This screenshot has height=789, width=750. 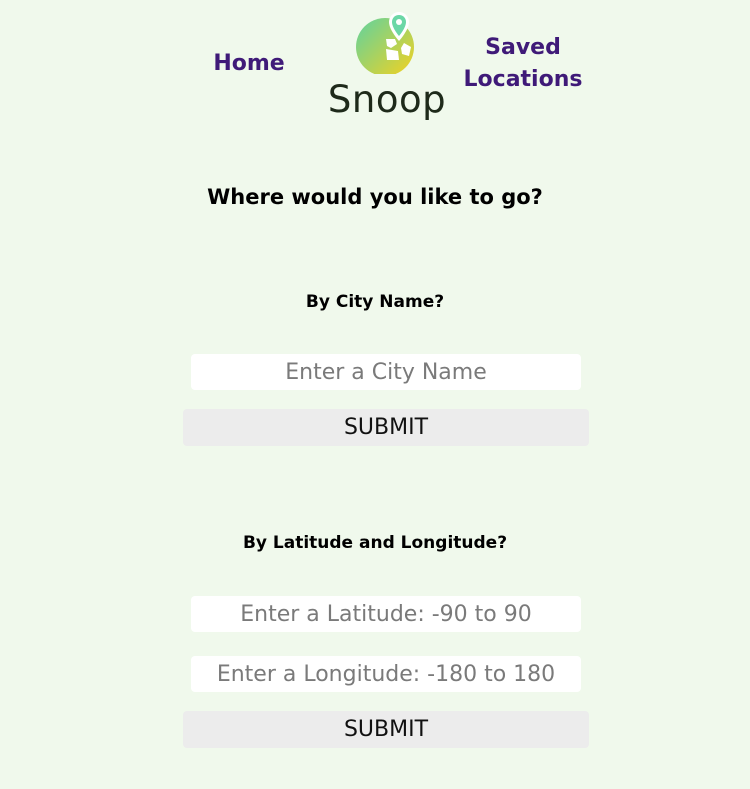 What do you see at coordinates (386, 614) in the screenshot?
I see `latitude-input` at bounding box center [386, 614].